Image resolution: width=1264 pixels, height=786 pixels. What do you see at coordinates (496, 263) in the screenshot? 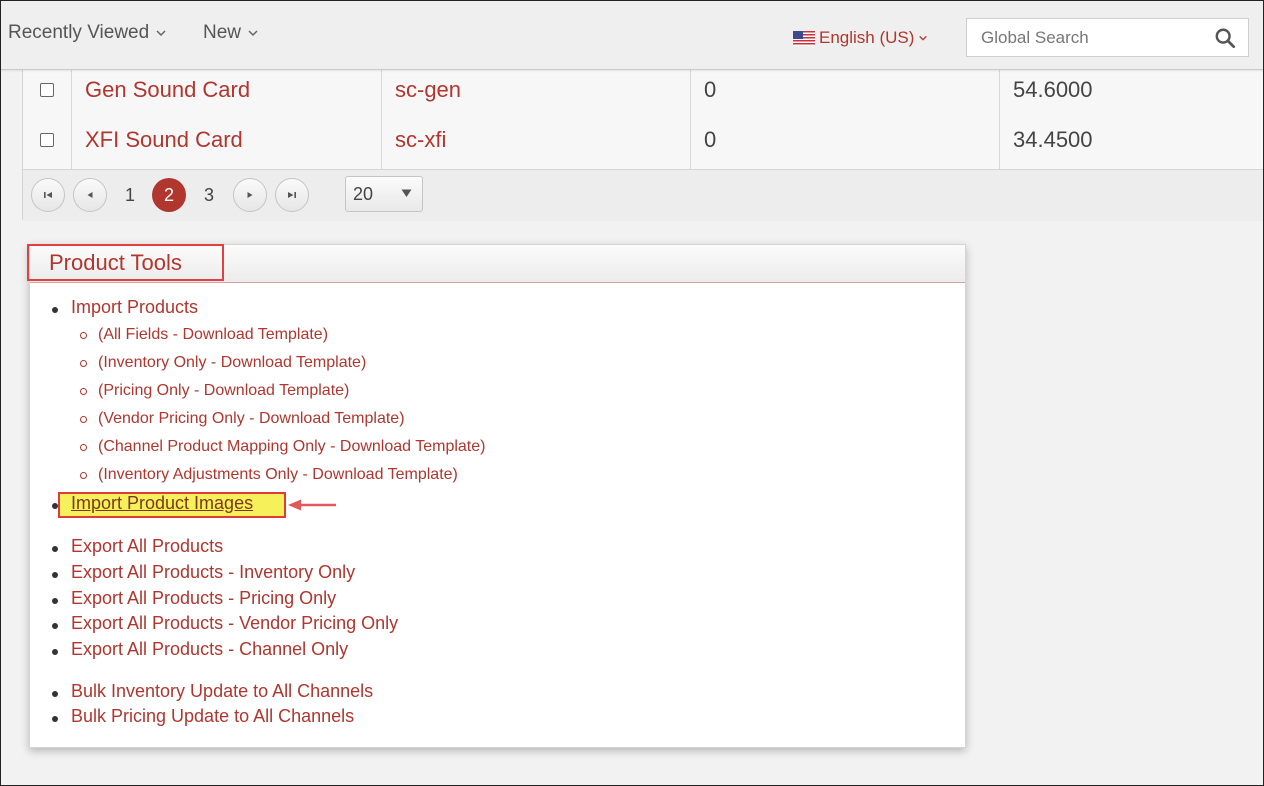
I see `product-tools-header: Product Tools` at bounding box center [496, 263].